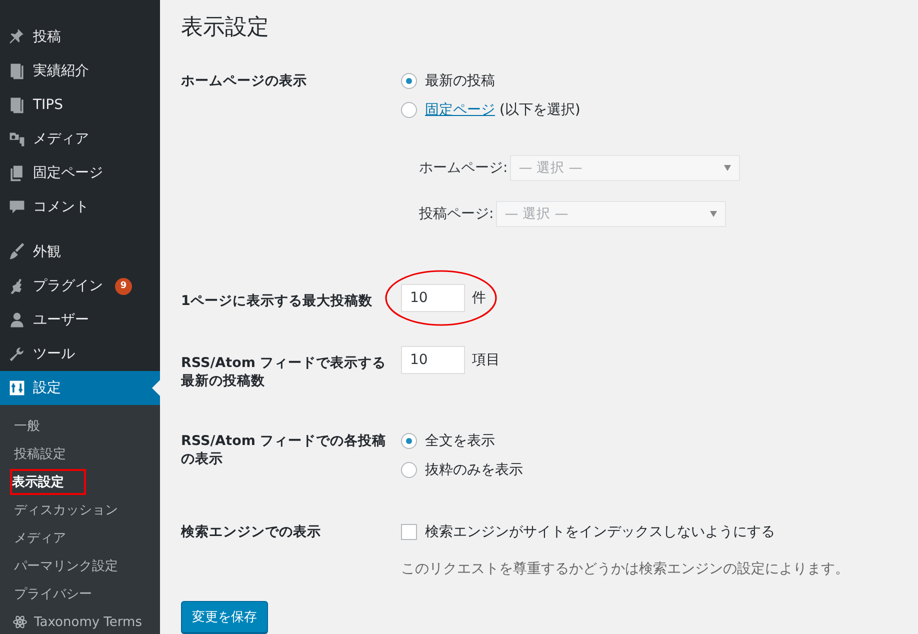 The width and height of the screenshot is (918, 634). Describe the element at coordinates (80, 354) in the screenshot. I see `menu-item: ツール` at that location.